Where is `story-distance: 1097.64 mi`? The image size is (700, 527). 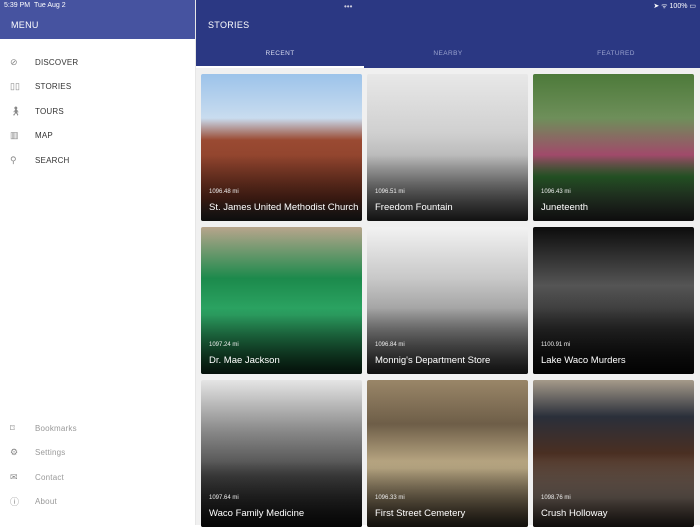
story-distance: 1097.64 mi is located at coordinates (224, 498).